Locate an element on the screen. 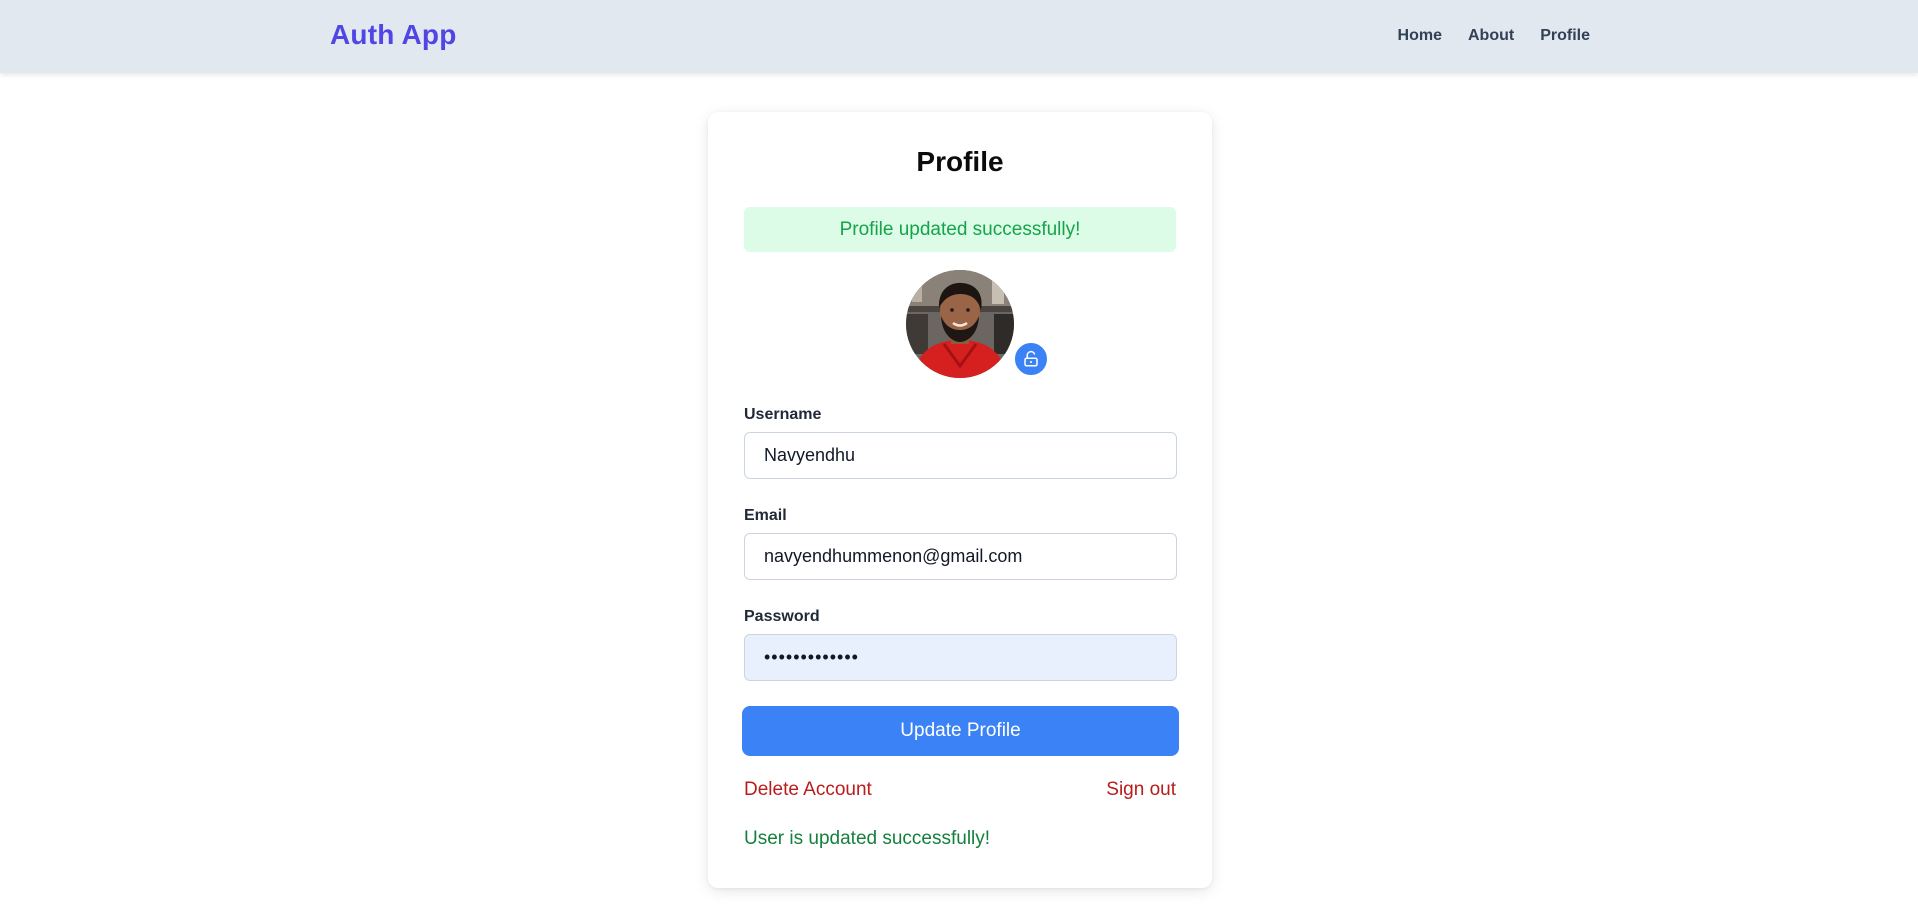 Image resolution: width=1918 pixels, height=910 pixels. avatar-change-button is located at coordinates (1031, 359).